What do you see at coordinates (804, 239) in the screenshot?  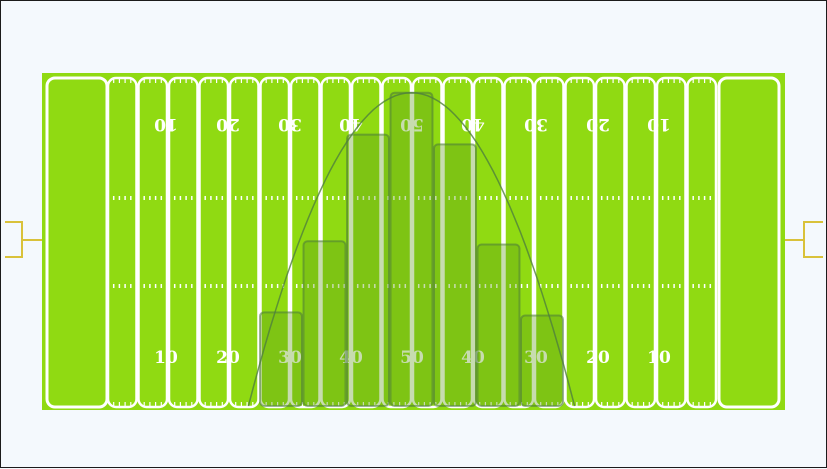 I see `right-goalpost` at bounding box center [804, 239].